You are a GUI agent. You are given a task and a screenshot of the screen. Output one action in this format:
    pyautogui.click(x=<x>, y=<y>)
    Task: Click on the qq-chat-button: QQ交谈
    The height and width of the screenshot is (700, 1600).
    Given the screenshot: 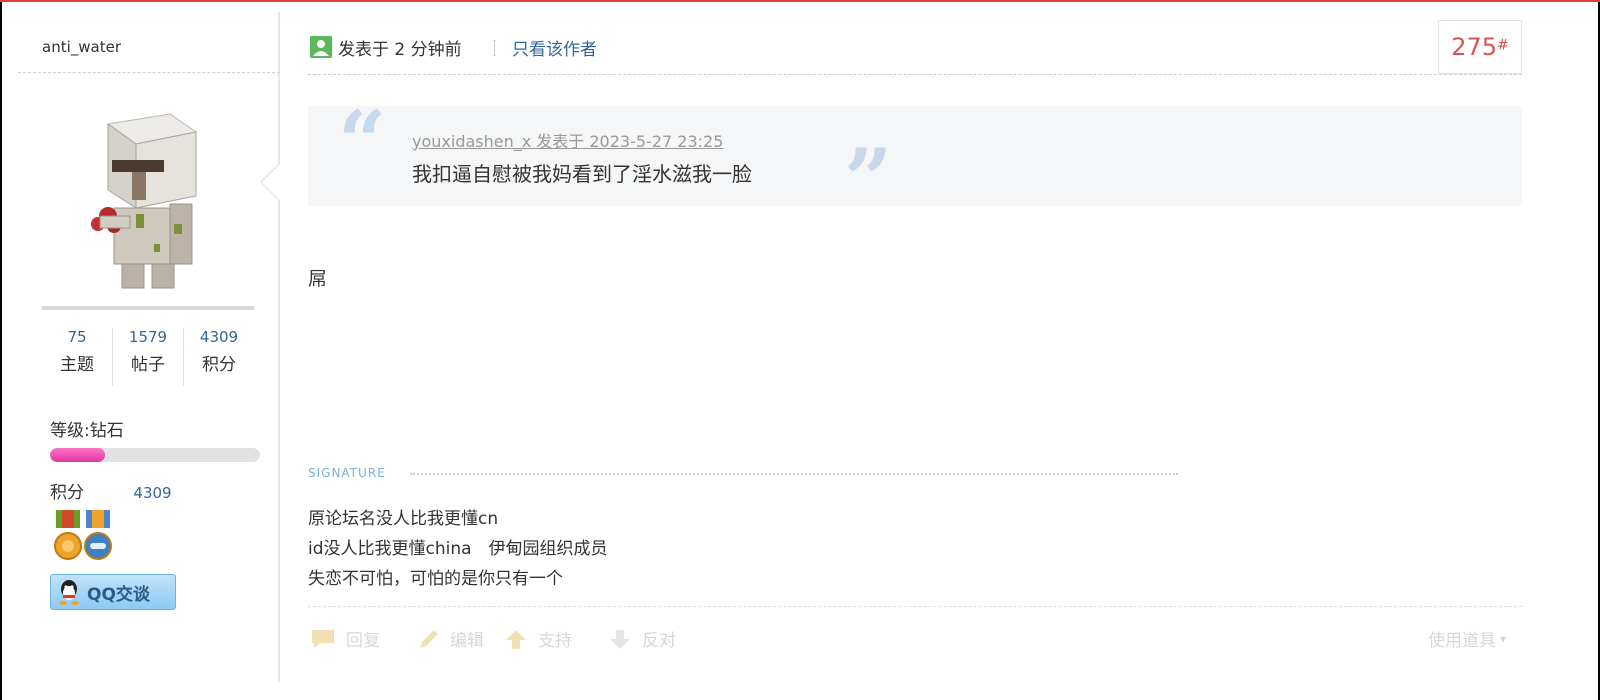 What is the action you would take?
    pyautogui.click(x=113, y=592)
    